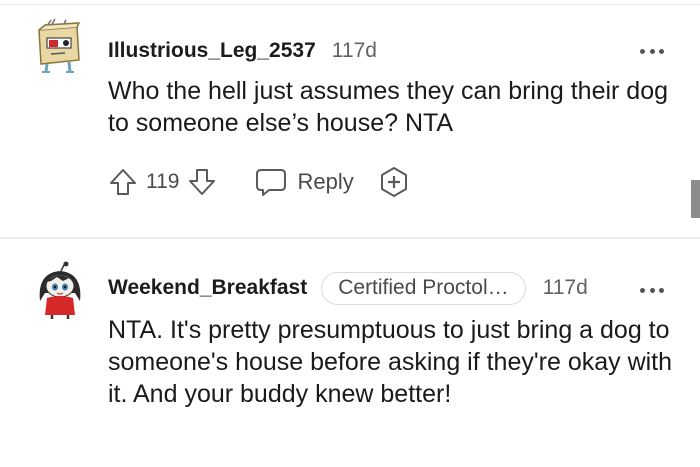  I want to click on reply-button: Reply, so click(304, 182).